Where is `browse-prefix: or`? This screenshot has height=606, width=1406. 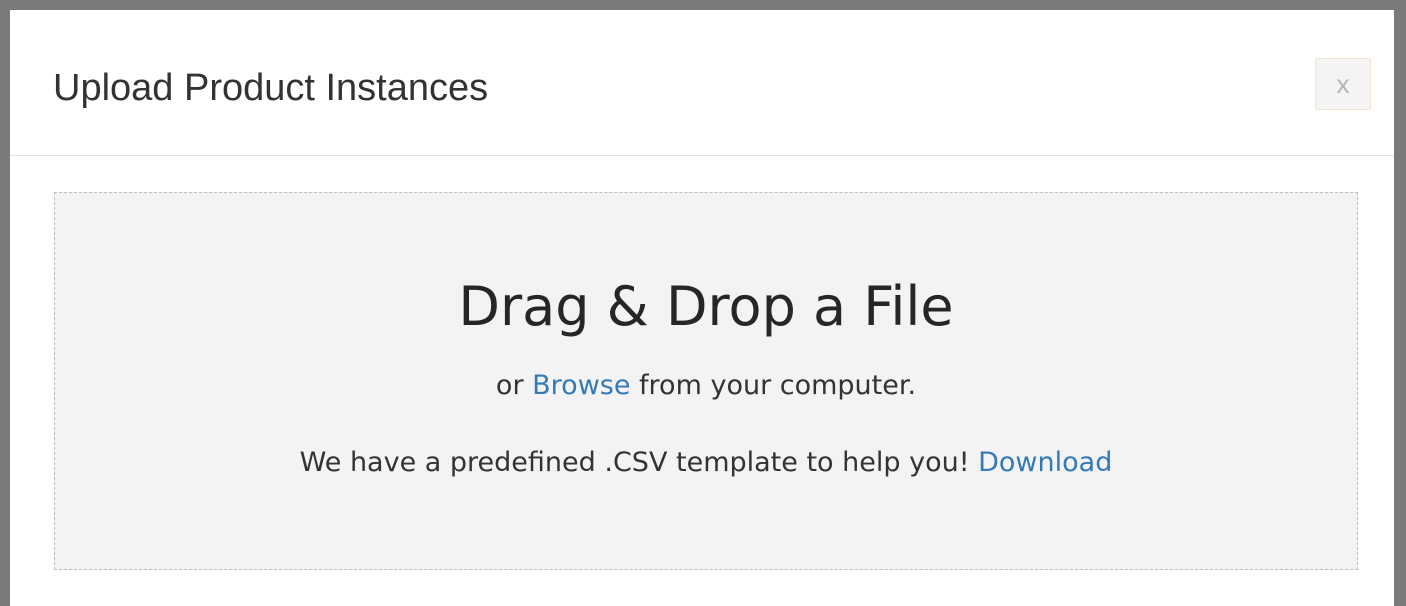 browse-prefix: or is located at coordinates (509, 385).